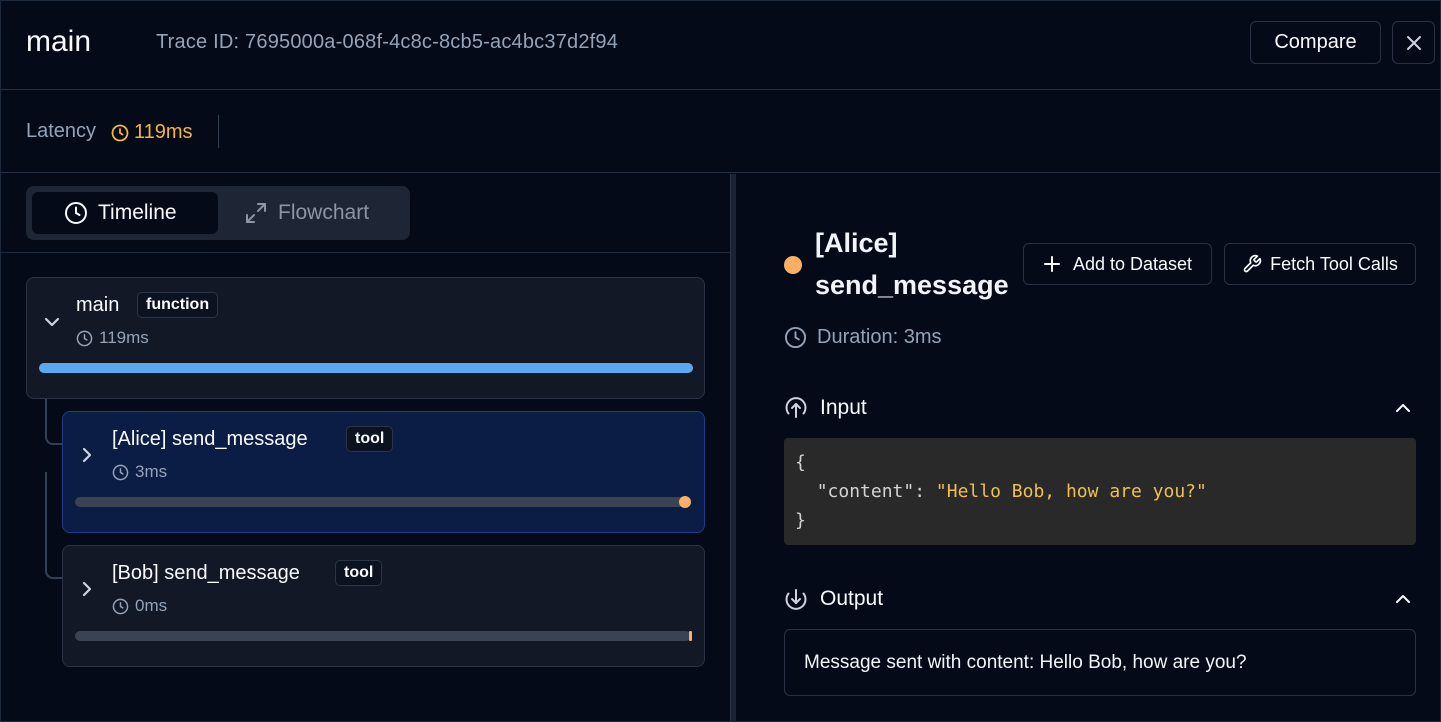 This screenshot has height=722, width=1441. I want to click on trace-title: main, so click(59, 41).